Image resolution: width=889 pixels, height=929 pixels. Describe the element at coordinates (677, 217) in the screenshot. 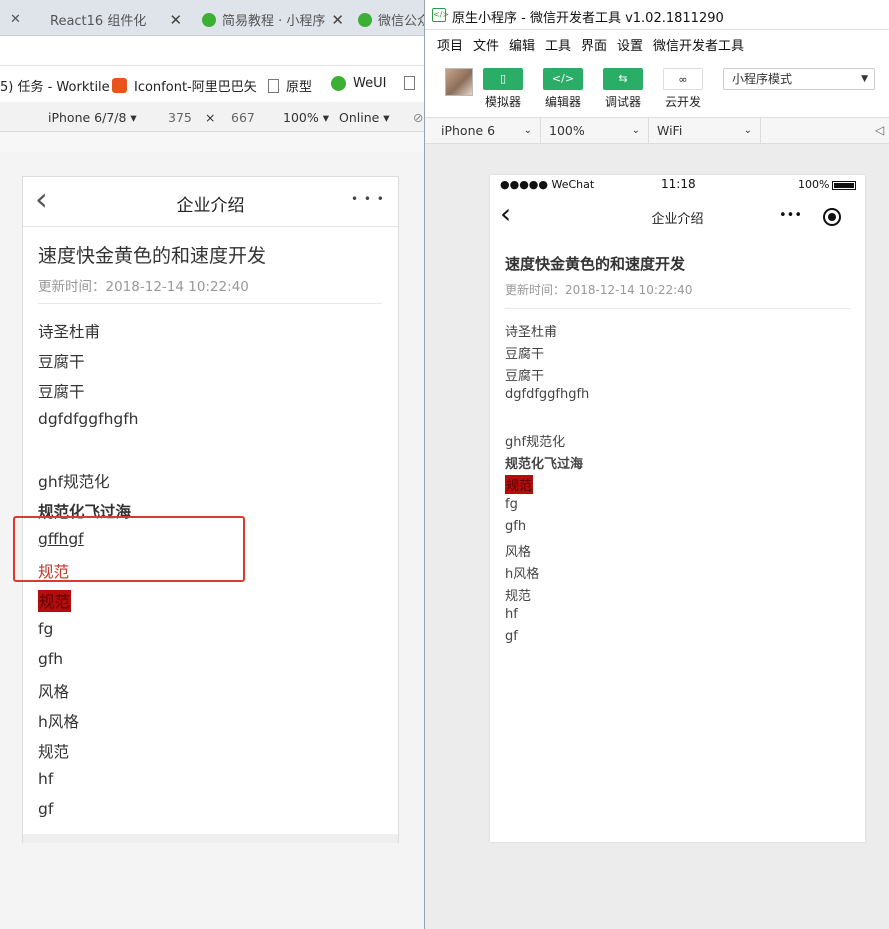

I see `nav-bar: ‹ 企业介绍 •••` at that location.